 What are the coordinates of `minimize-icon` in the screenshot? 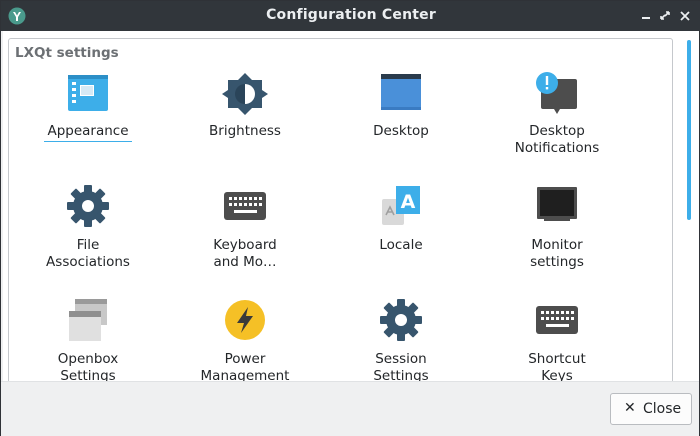 It's located at (646, 18).